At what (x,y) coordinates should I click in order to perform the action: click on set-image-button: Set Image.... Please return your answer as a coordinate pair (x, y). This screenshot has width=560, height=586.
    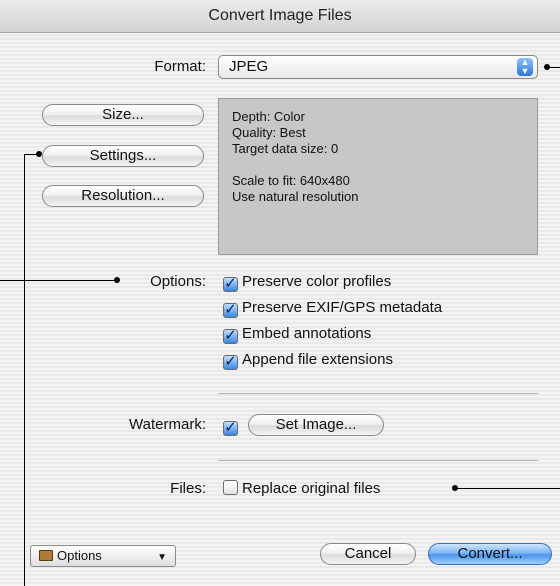
    Looking at the image, I should click on (316, 425).